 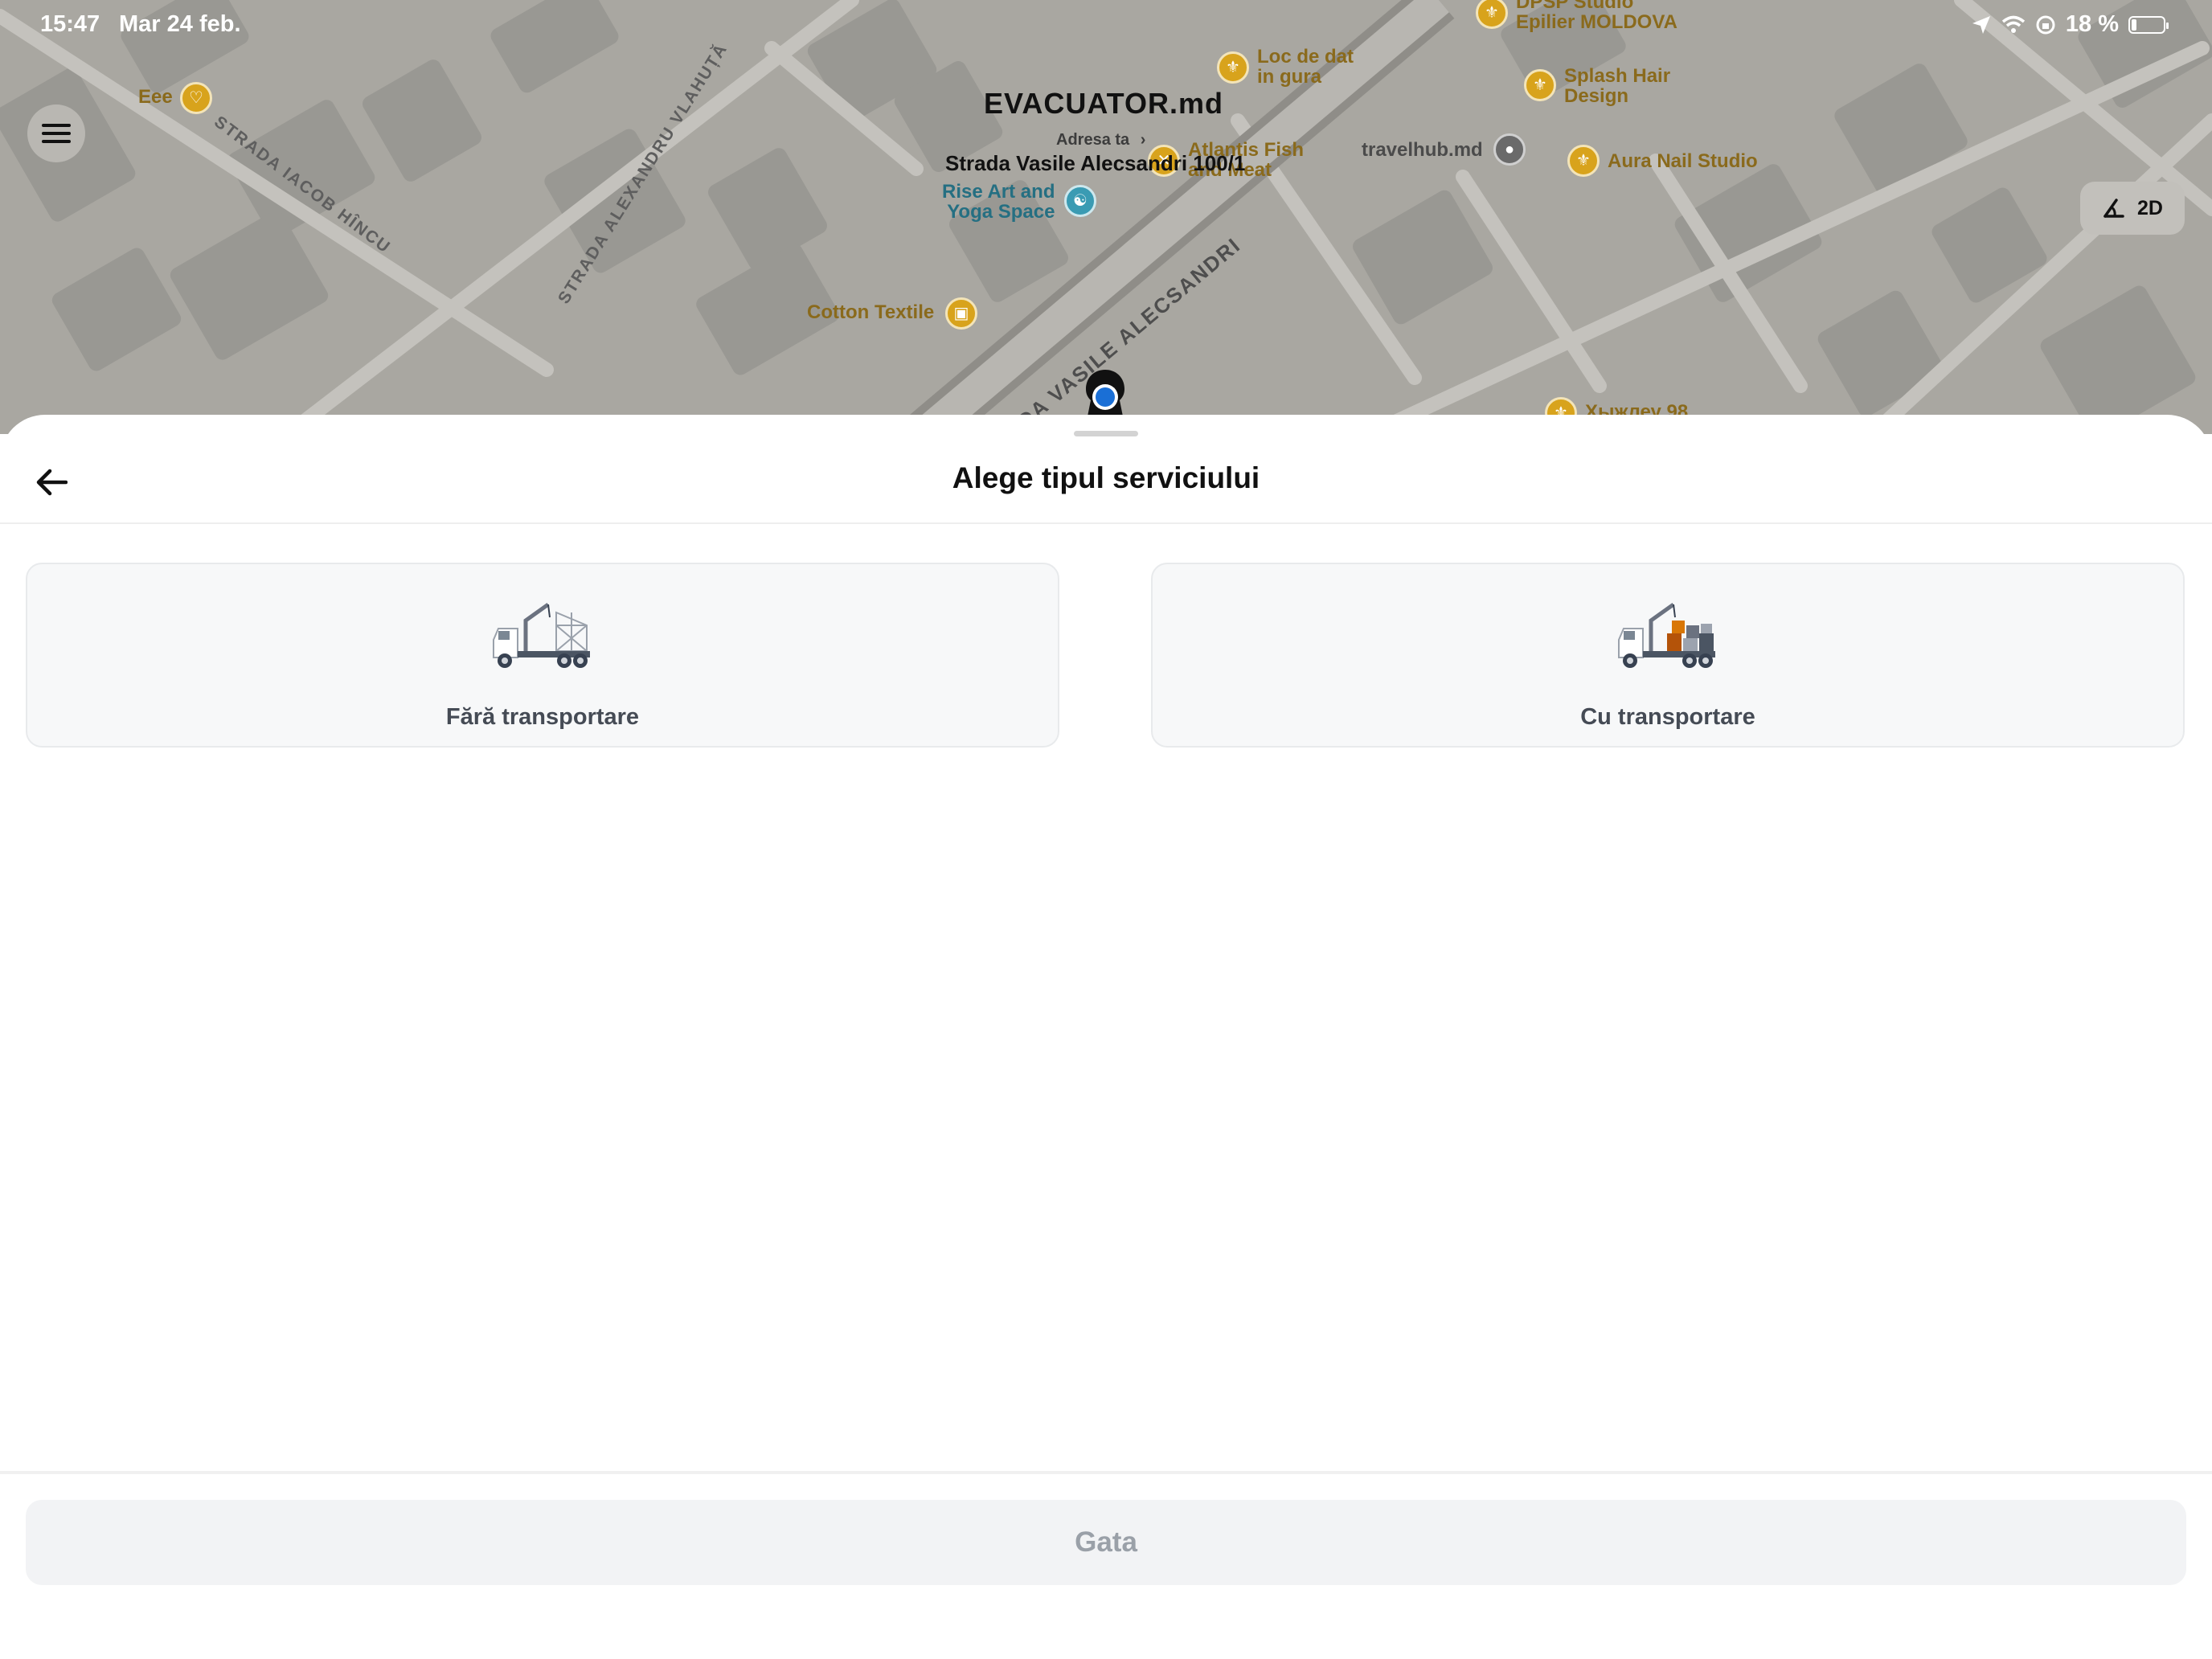 What do you see at coordinates (1106, 523) in the screenshot?
I see `header-divider` at bounding box center [1106, 523].